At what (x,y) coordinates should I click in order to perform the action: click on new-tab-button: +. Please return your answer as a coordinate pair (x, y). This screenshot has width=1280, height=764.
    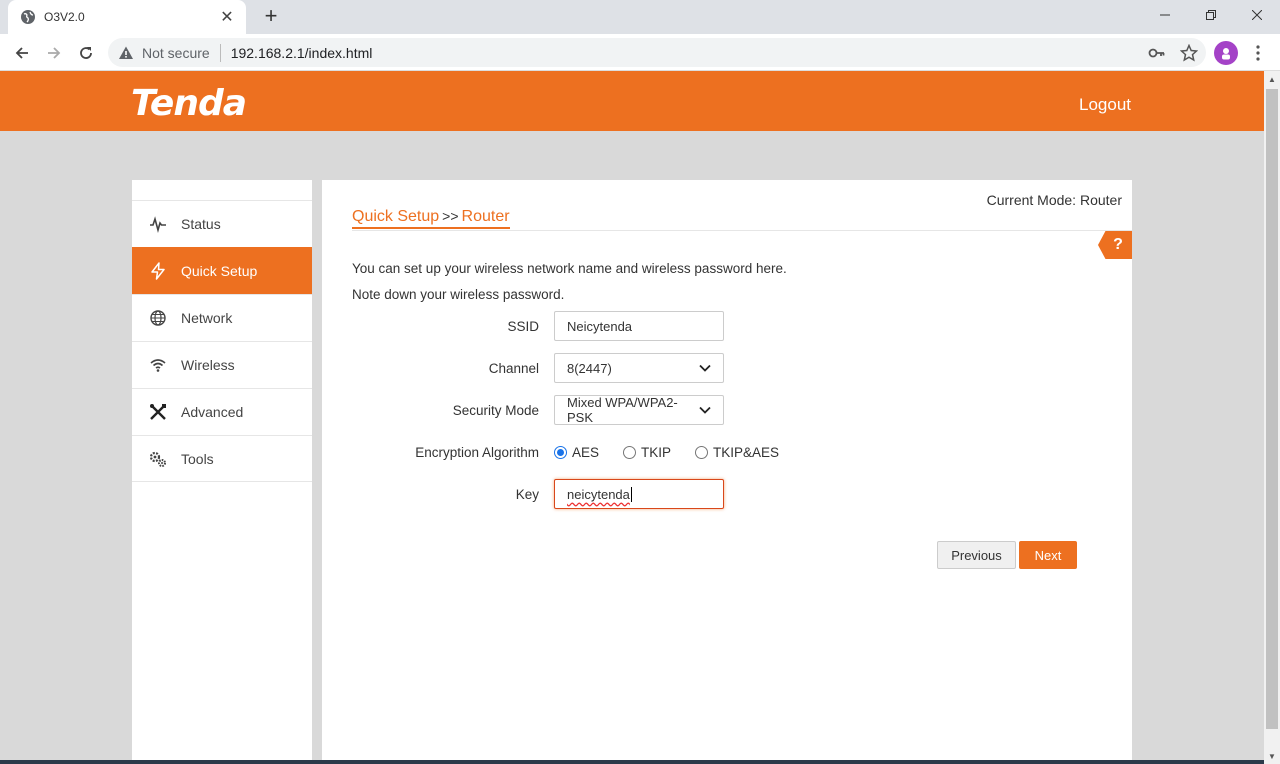
    Looking at the image, I should click on (271, 17).